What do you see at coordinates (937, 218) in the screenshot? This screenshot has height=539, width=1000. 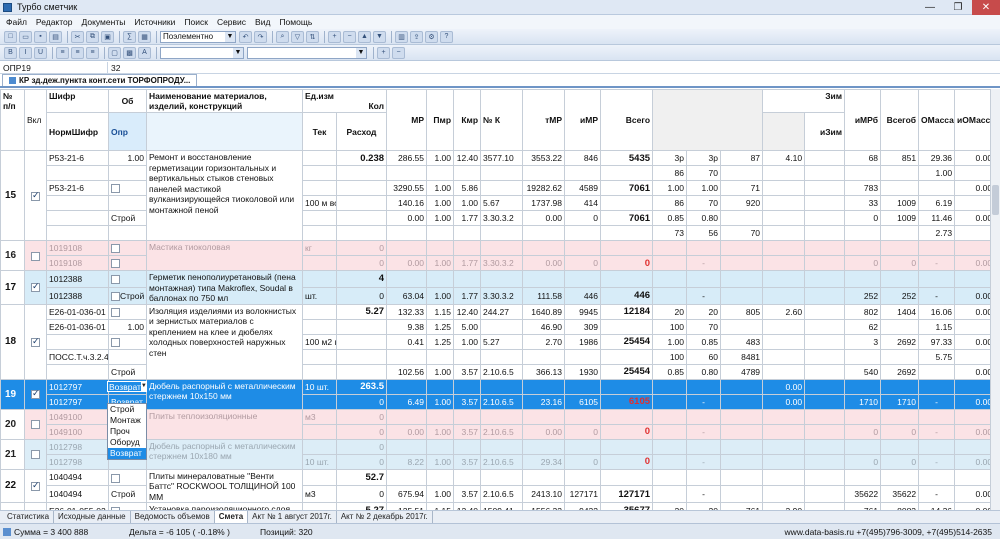 I see `om-cell: 11.46` at bounding box center [937, 218].